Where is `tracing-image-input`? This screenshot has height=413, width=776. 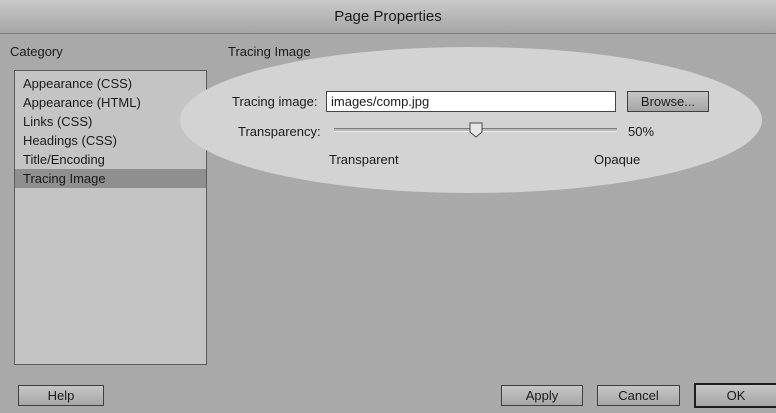 tracing-image-input is located at coordinates (471, 101).